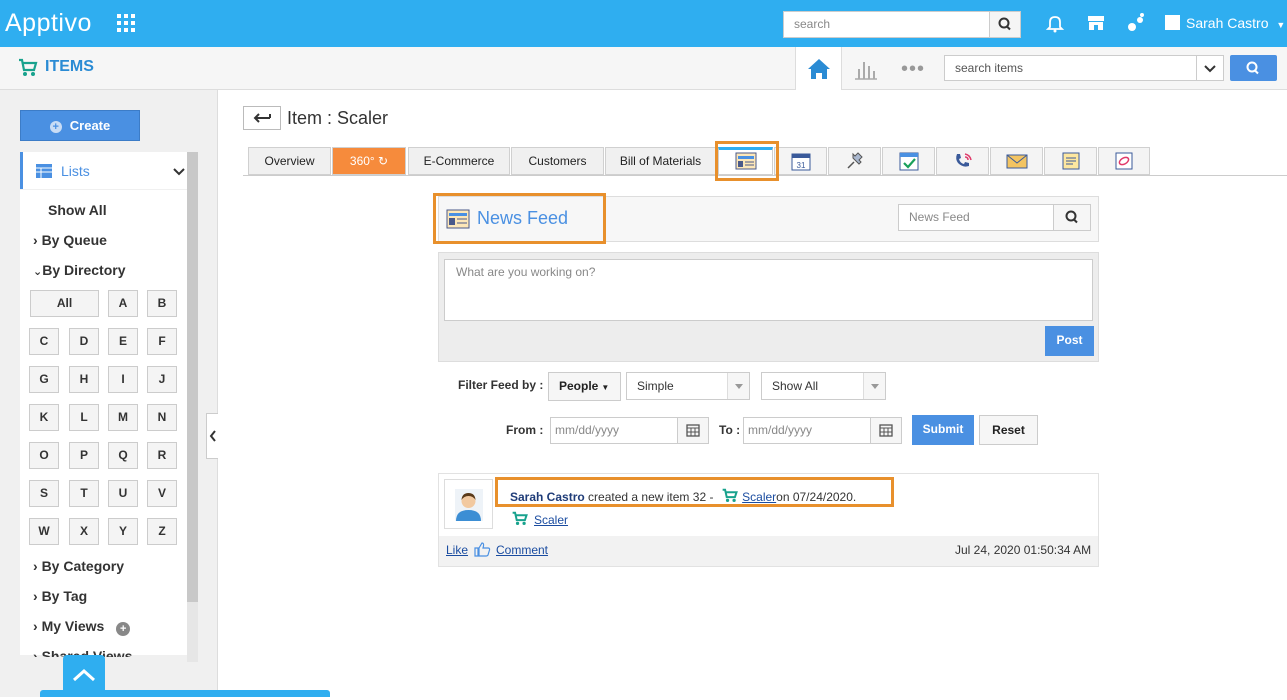 This screenshot has width=1287, height=700. What do you see at coordinates (943, 430) in the screenshot?
I see `submit-button: Submit` at bounding box center [943, 430].